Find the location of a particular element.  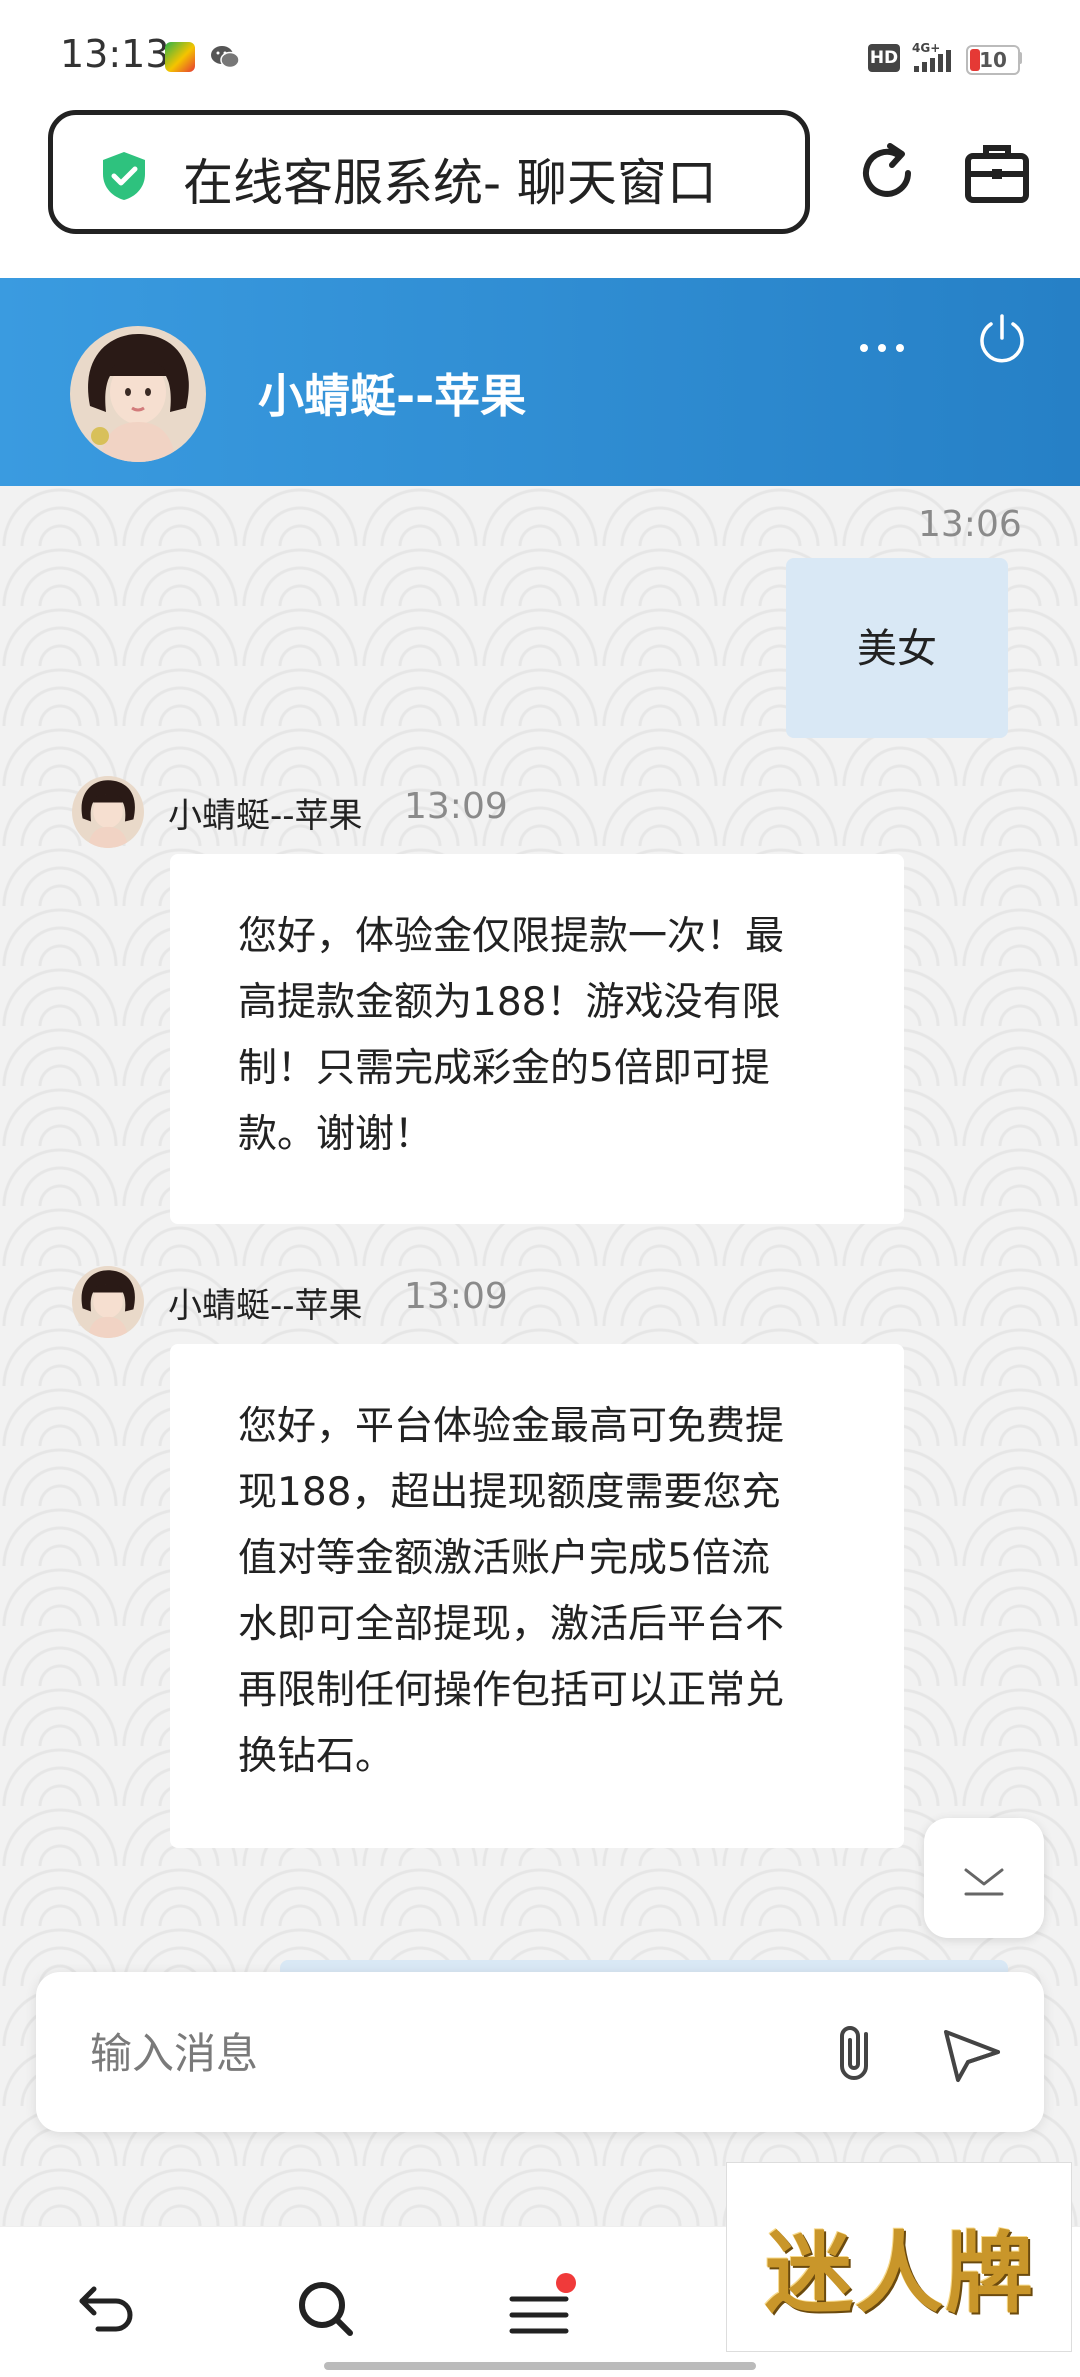

message-line: 高提款金额为188！游戏没有限 is located at coordinates (509, 1002).